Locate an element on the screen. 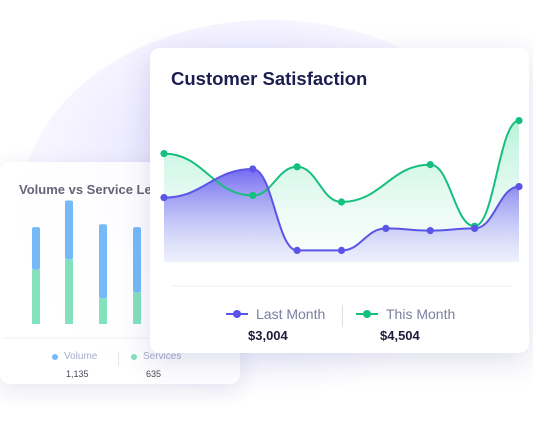  legend-volume-label: Volume is located at coordinates (81, 356).